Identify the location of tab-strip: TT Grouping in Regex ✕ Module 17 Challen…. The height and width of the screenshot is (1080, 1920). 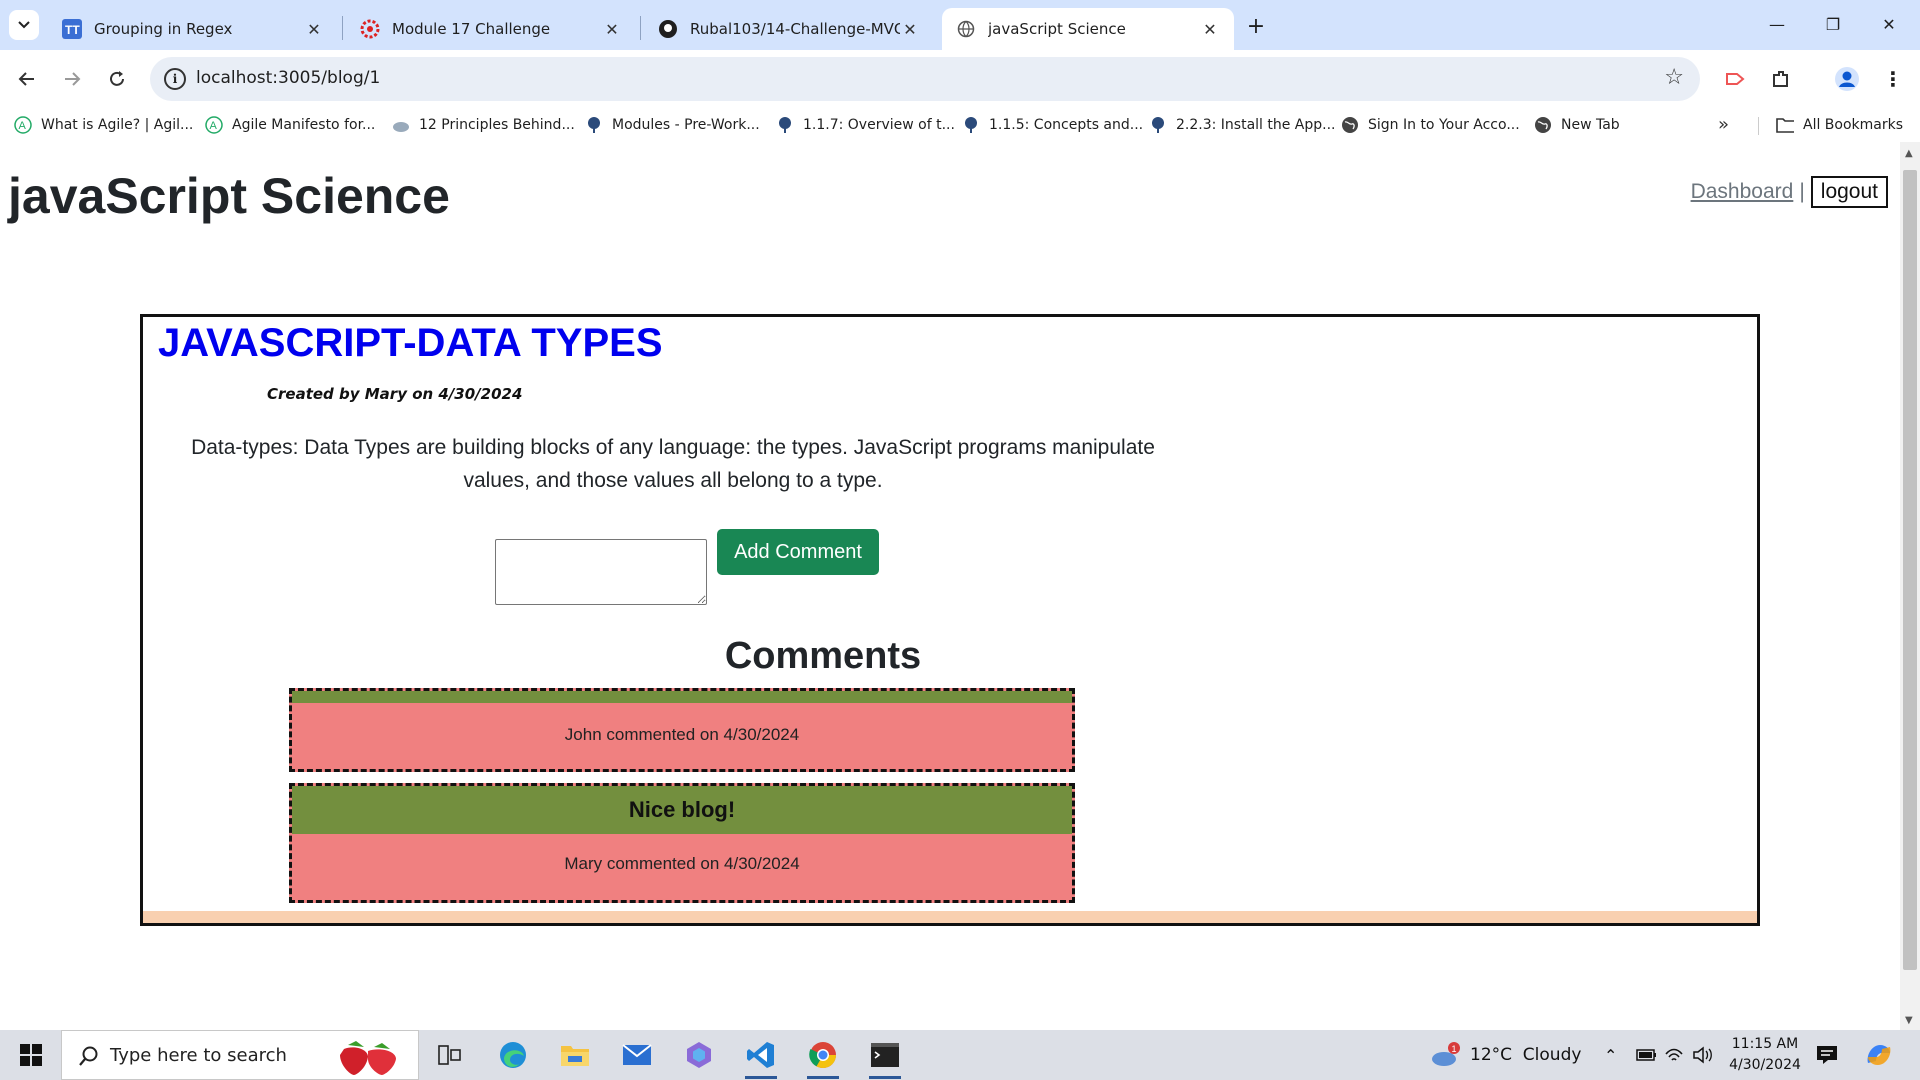
(960, 25).